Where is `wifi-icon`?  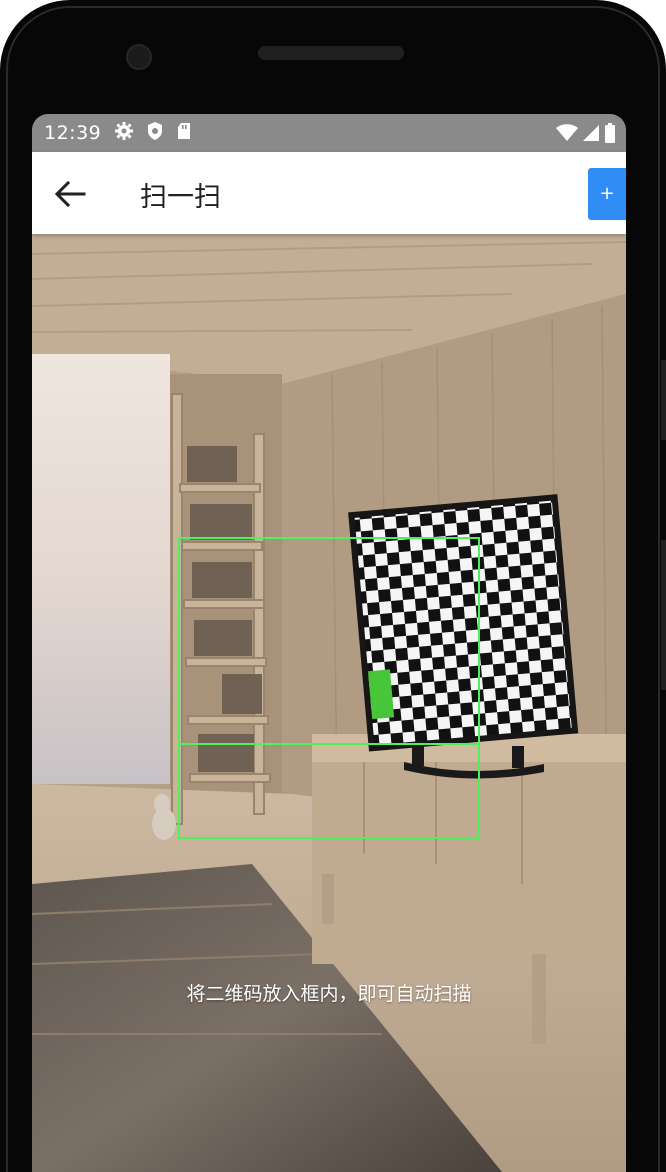 wifi-icon is located at coordinates (567, 132).